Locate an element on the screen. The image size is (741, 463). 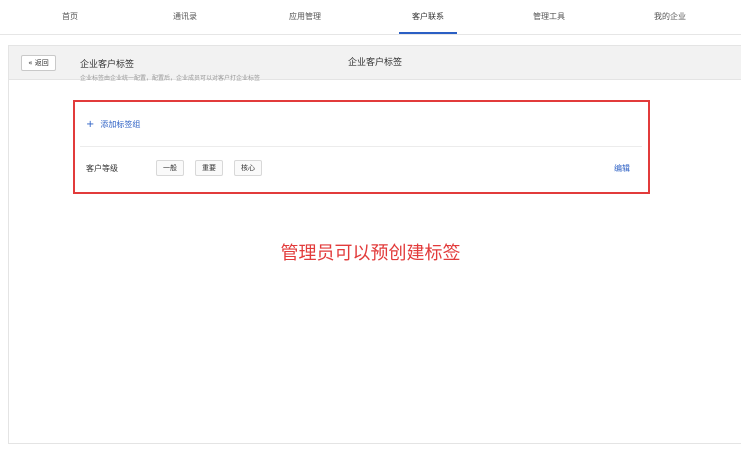
edit-link: 编辑 is located at coordinates (622, 168).